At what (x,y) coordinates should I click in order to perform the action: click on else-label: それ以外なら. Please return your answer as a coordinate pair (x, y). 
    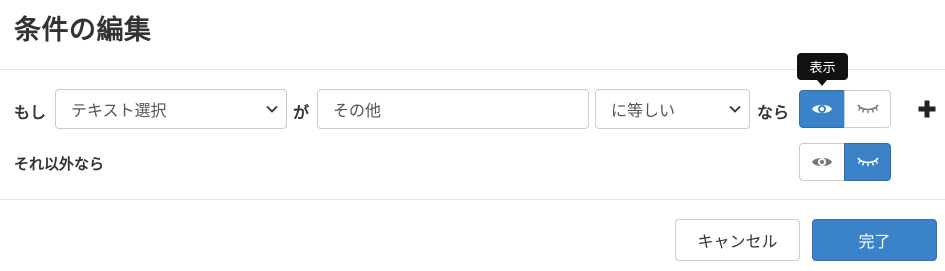
    Looking at the image, I should click on (59, 164).